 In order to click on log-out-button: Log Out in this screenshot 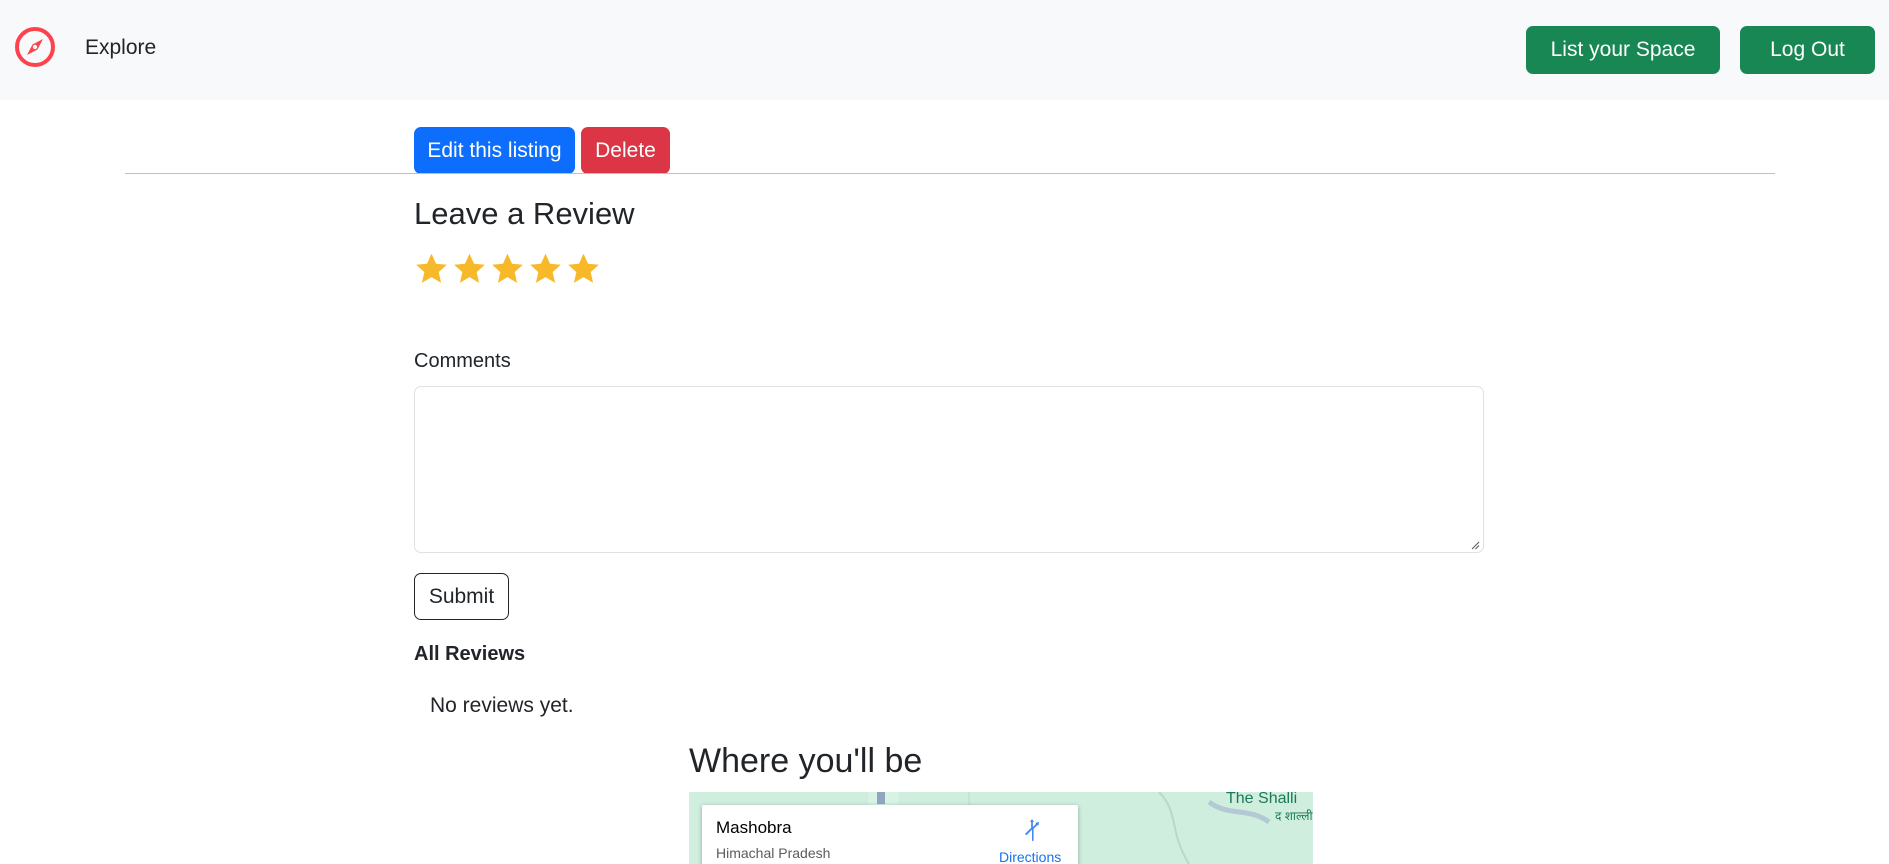, I will do `click(1807, 50)`.